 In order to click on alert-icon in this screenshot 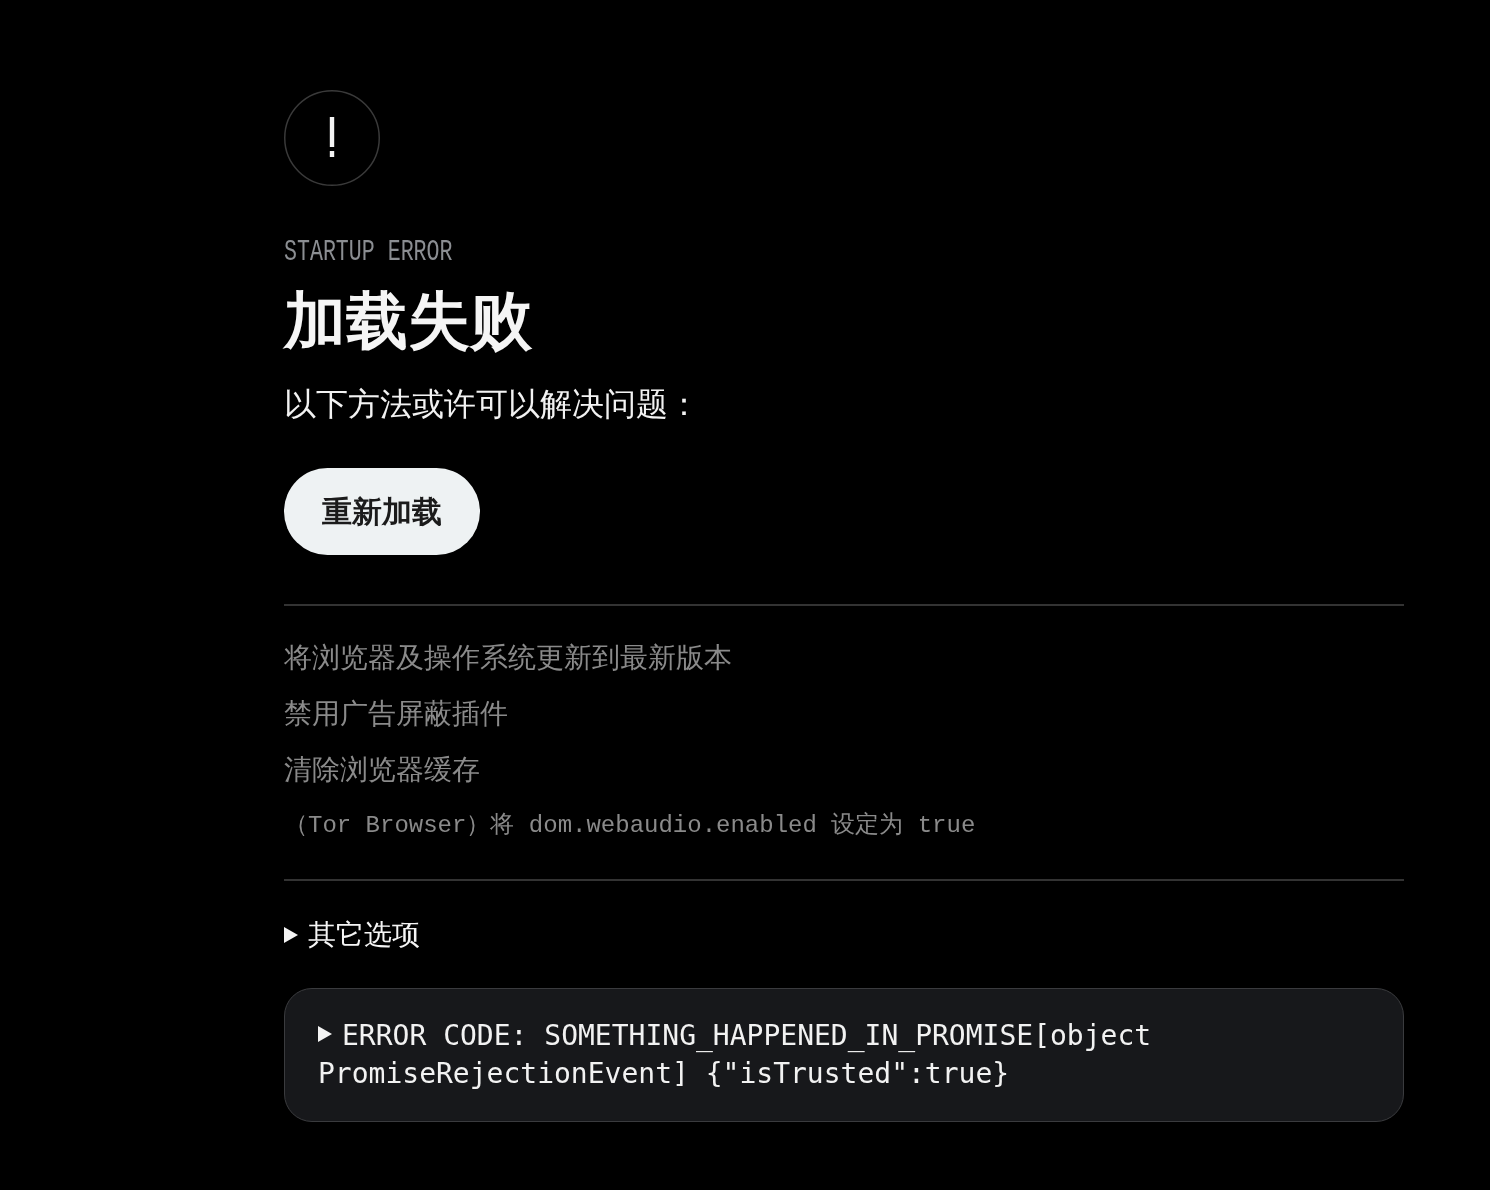, I will do `click(332, 138)`.